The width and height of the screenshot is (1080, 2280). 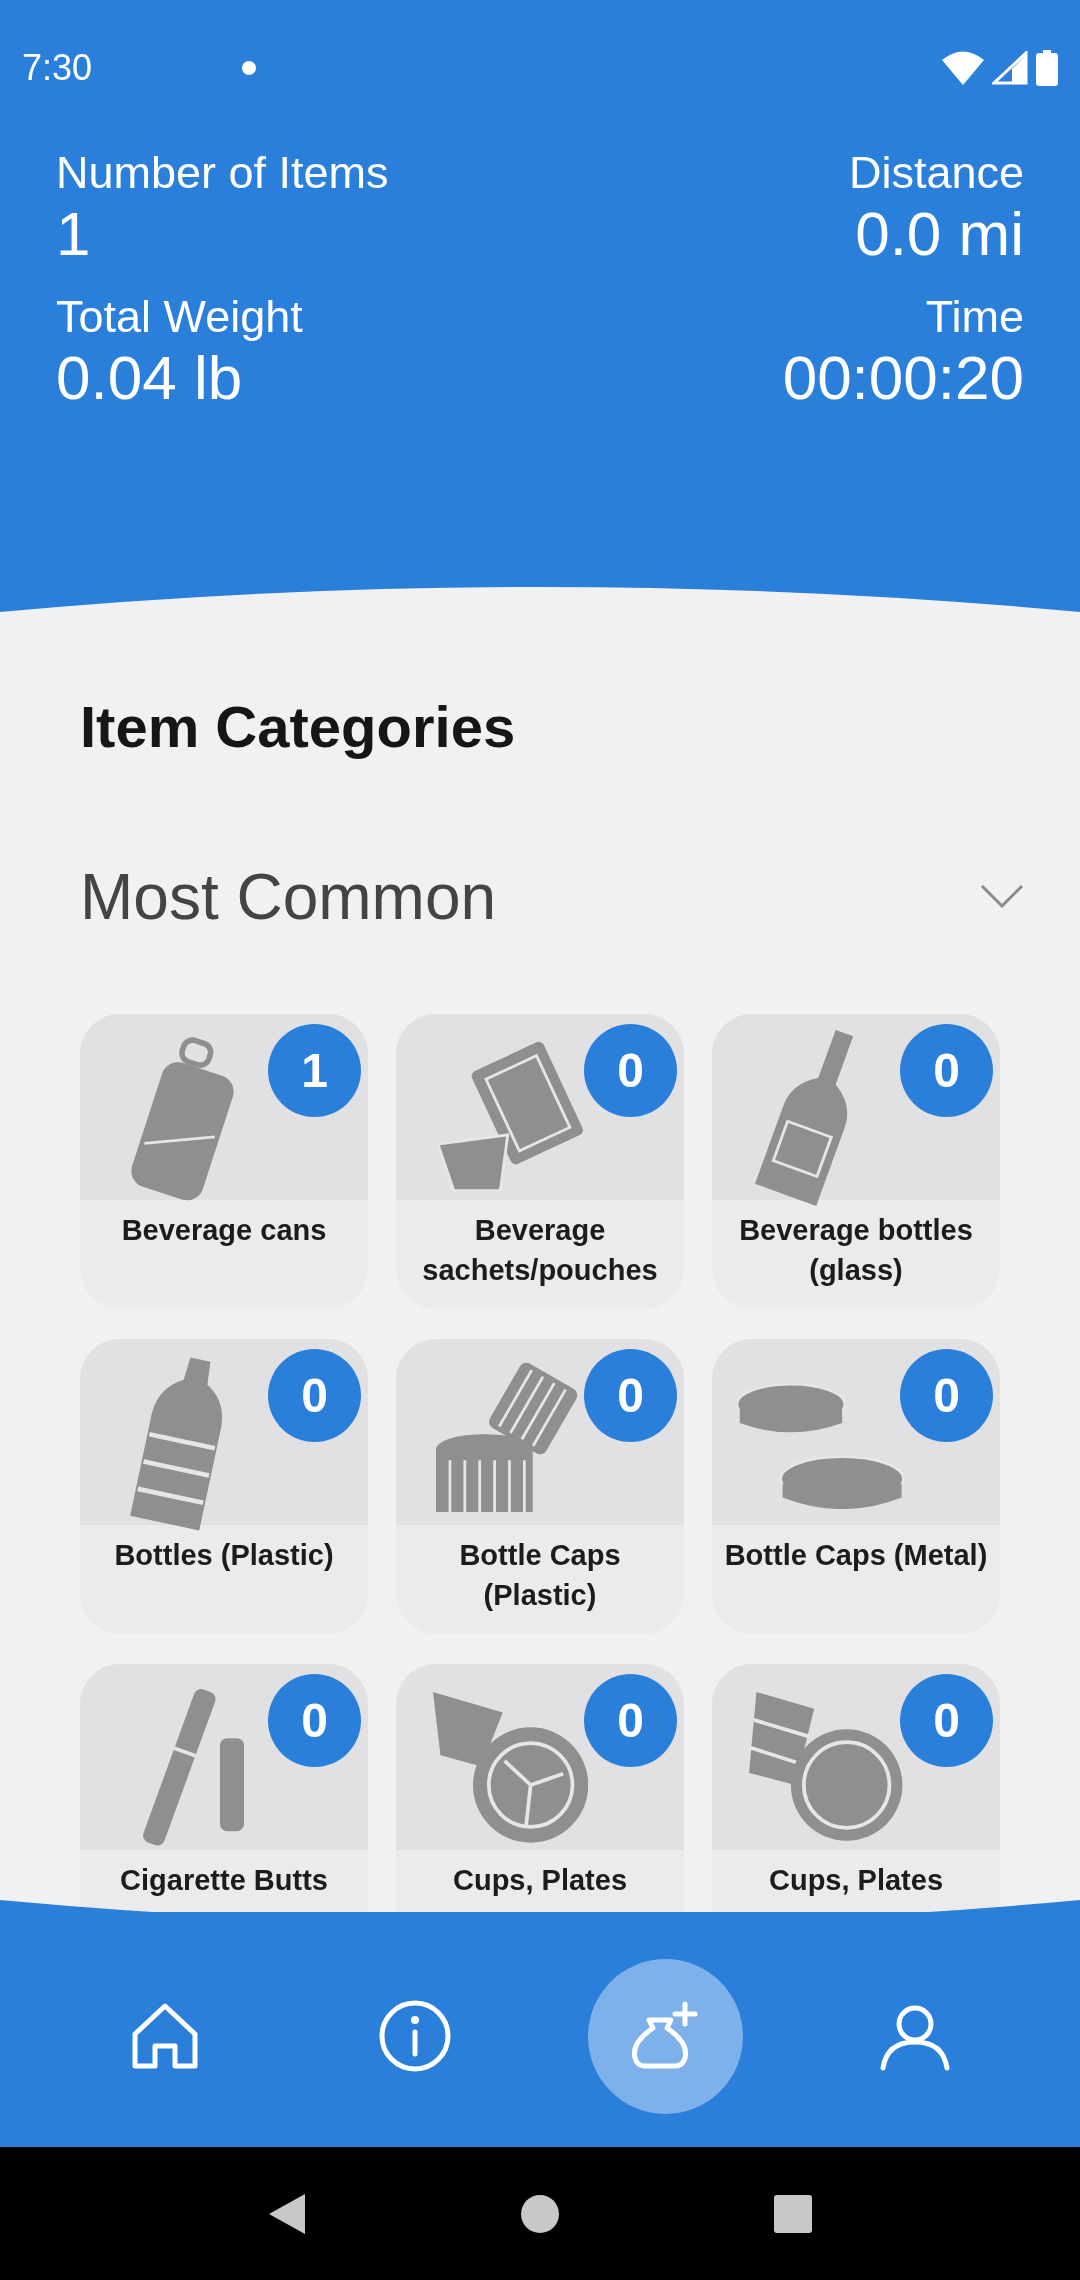 I want to click on pouch-icon, so click(x=511, y=1115).